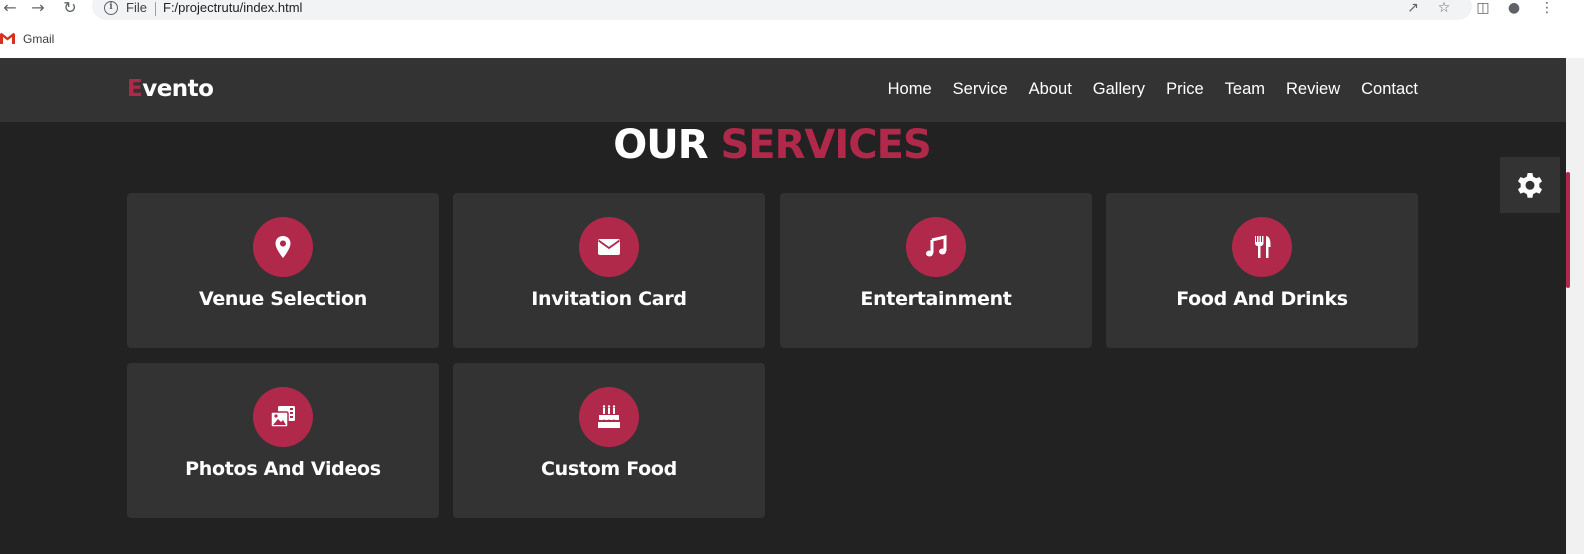 The image size is (1584, 554). I want to click on service-title: Photos And Videos, so click(283, 469).